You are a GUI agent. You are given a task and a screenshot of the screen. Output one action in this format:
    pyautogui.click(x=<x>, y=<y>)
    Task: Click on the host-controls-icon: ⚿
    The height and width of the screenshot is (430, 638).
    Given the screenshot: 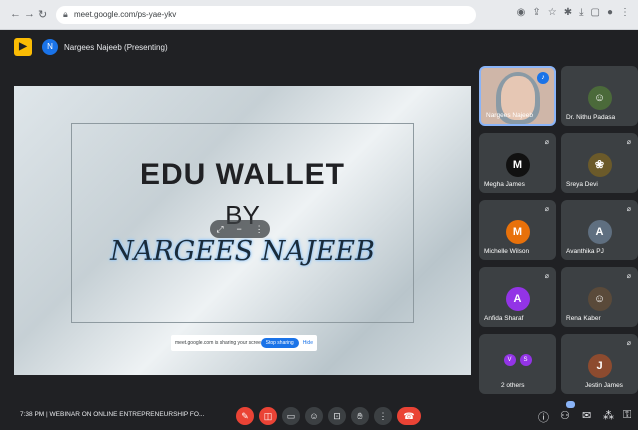 What is the action you would take?
    pyautogui.click(x=627, y=415)
    